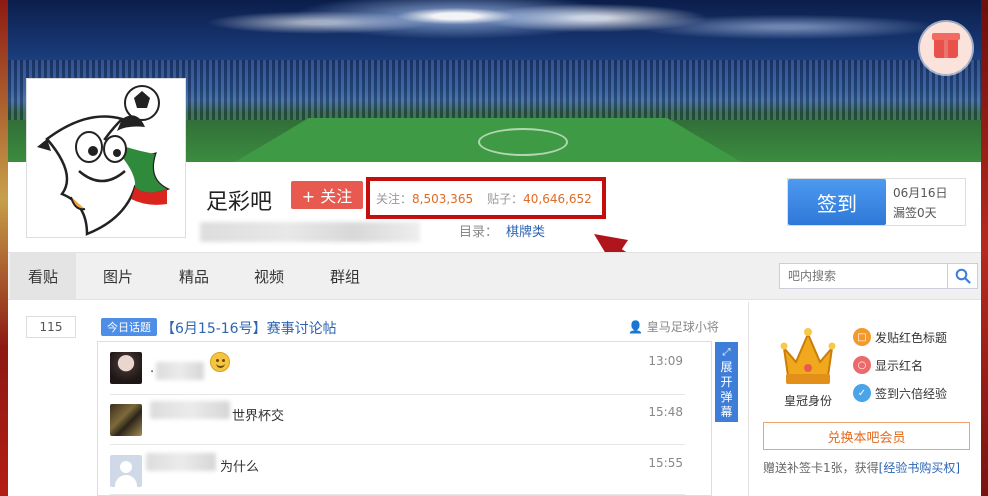 Image resolution: width=988 pixels, height=496 pixels. I want to click on crown-icon, so click(808, 356).